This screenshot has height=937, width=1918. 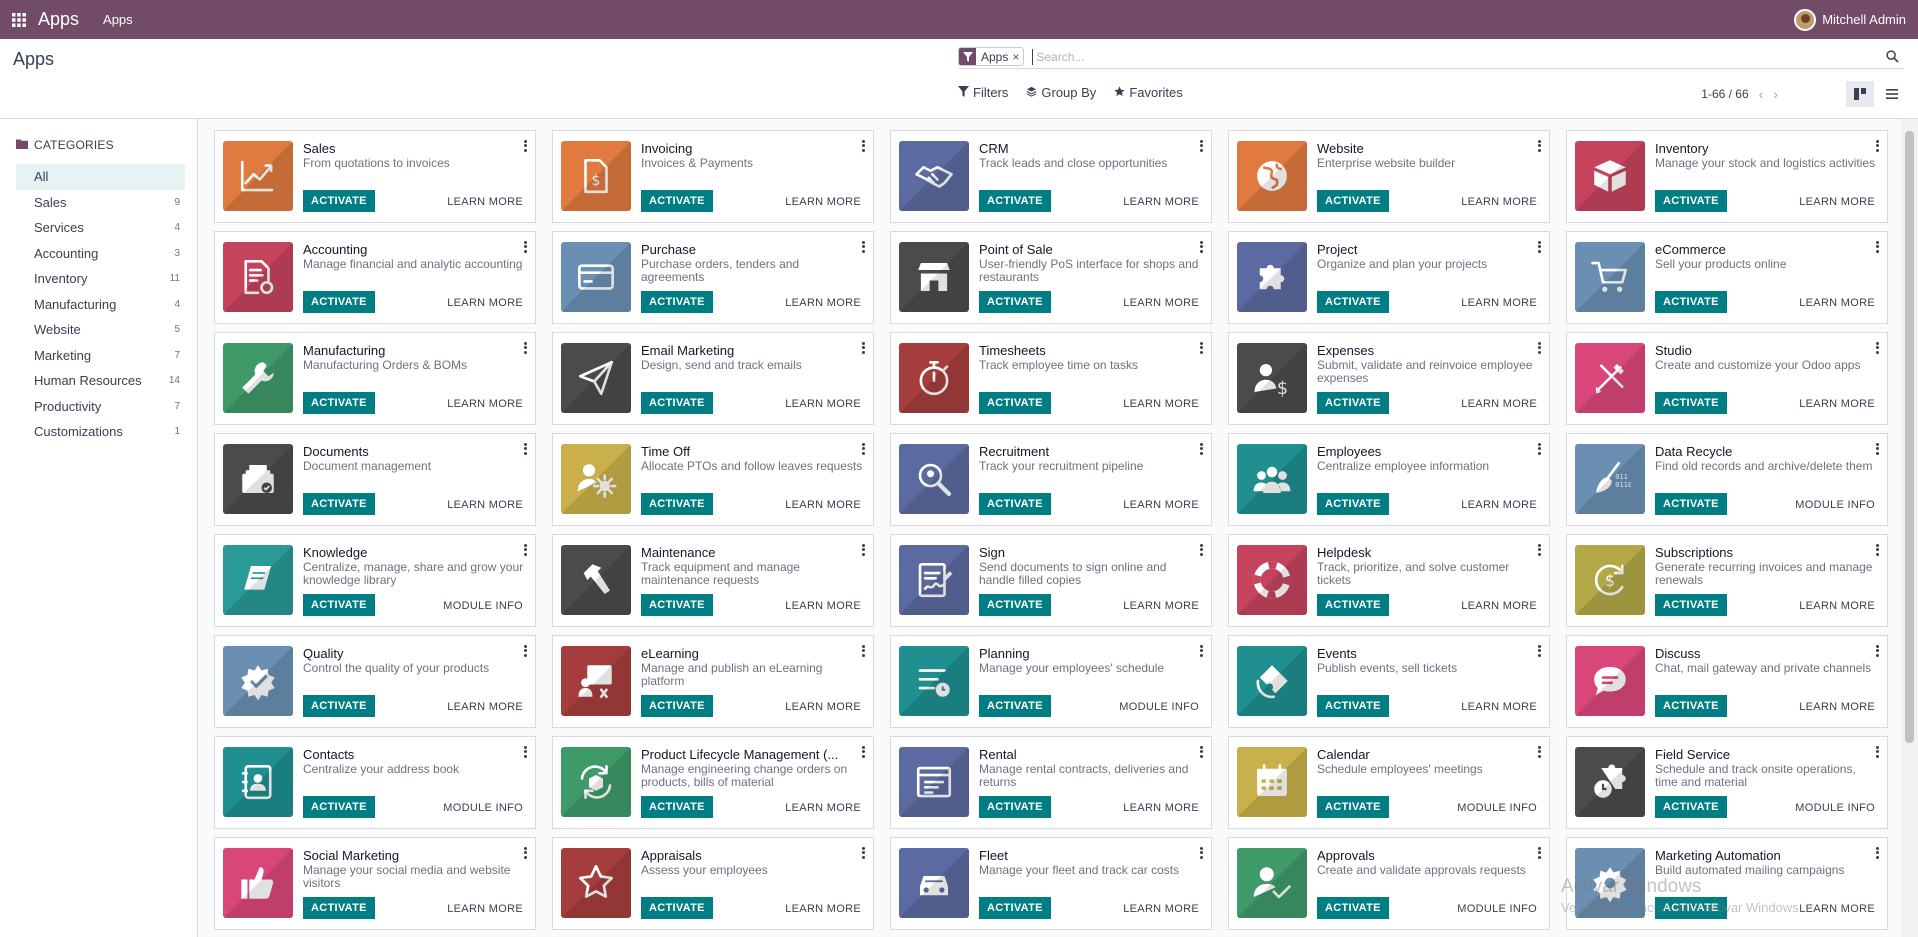 What do you see at coordinates (596, 681) in the screenshot?
I see `presentation-icon` at bounding box center [596, 681].